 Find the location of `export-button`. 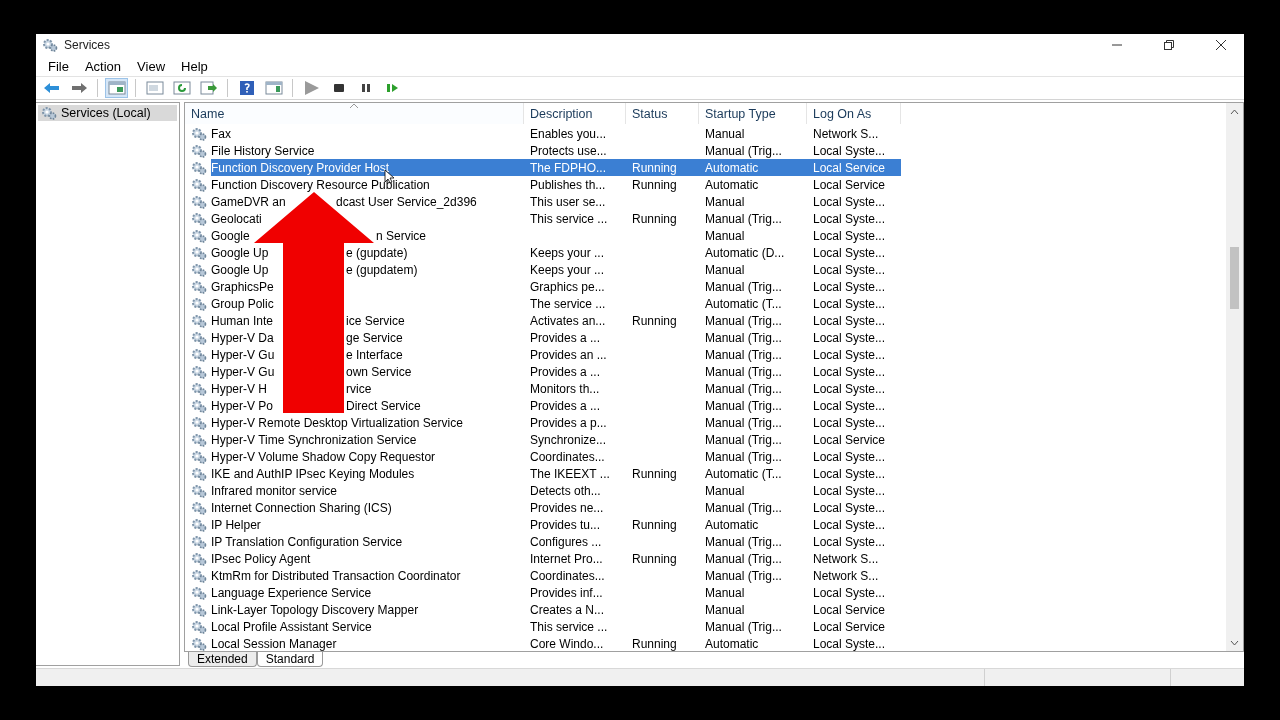

export-button is located at coordinates (208, 88).